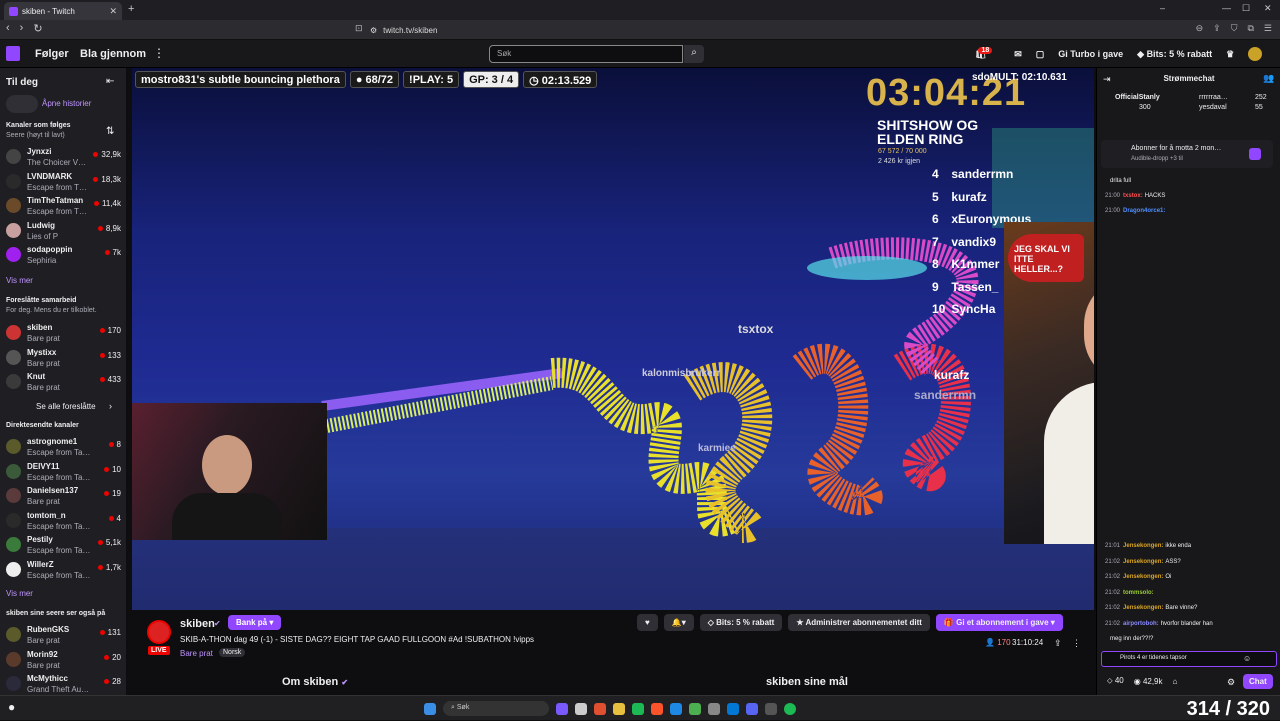  I want to click on chat-user: txstox:, so click(1133, 196).